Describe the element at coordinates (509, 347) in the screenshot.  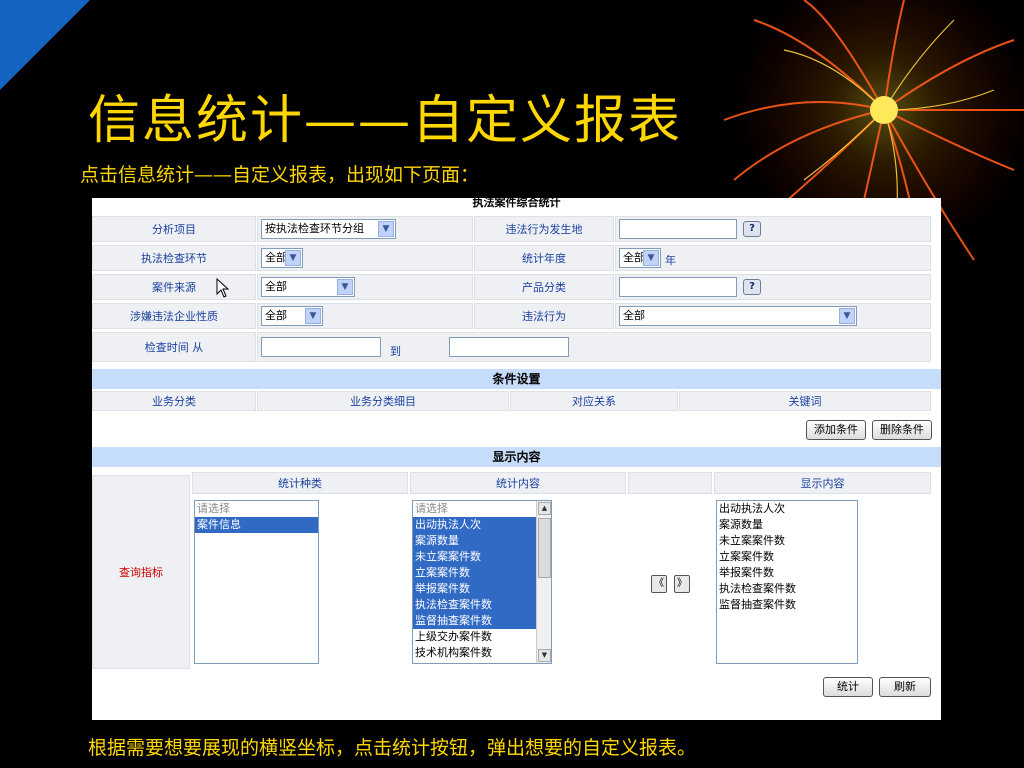
I see `time-to-input` at that location.